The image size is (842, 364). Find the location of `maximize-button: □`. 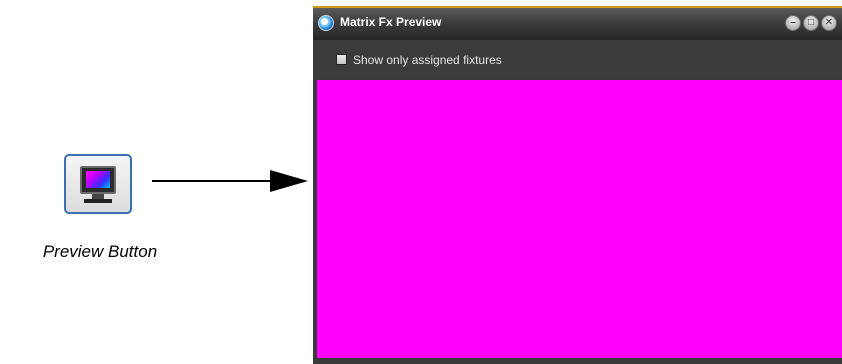

maximize-button: □ is located at coordinates (811, 23).